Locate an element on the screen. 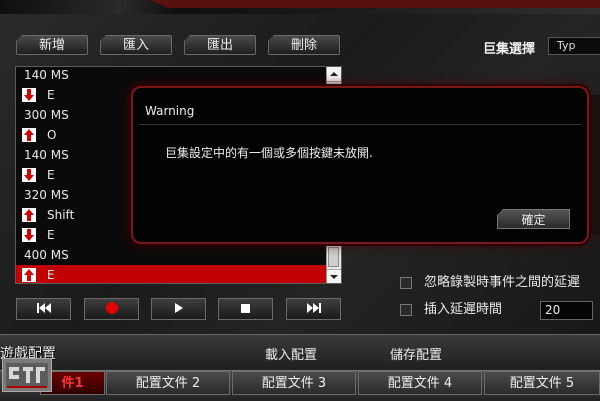 The image size is (600, 401). scroll-down-icon is located at coordinates (334, 276).